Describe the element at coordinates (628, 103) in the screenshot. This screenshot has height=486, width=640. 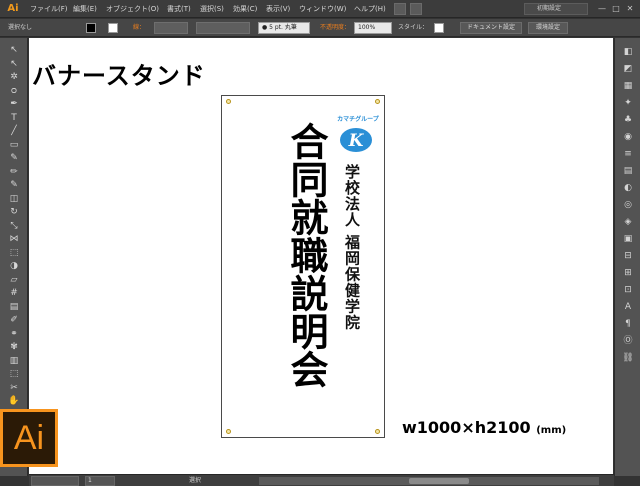
I see `brushes-icon: ✦` at that location.